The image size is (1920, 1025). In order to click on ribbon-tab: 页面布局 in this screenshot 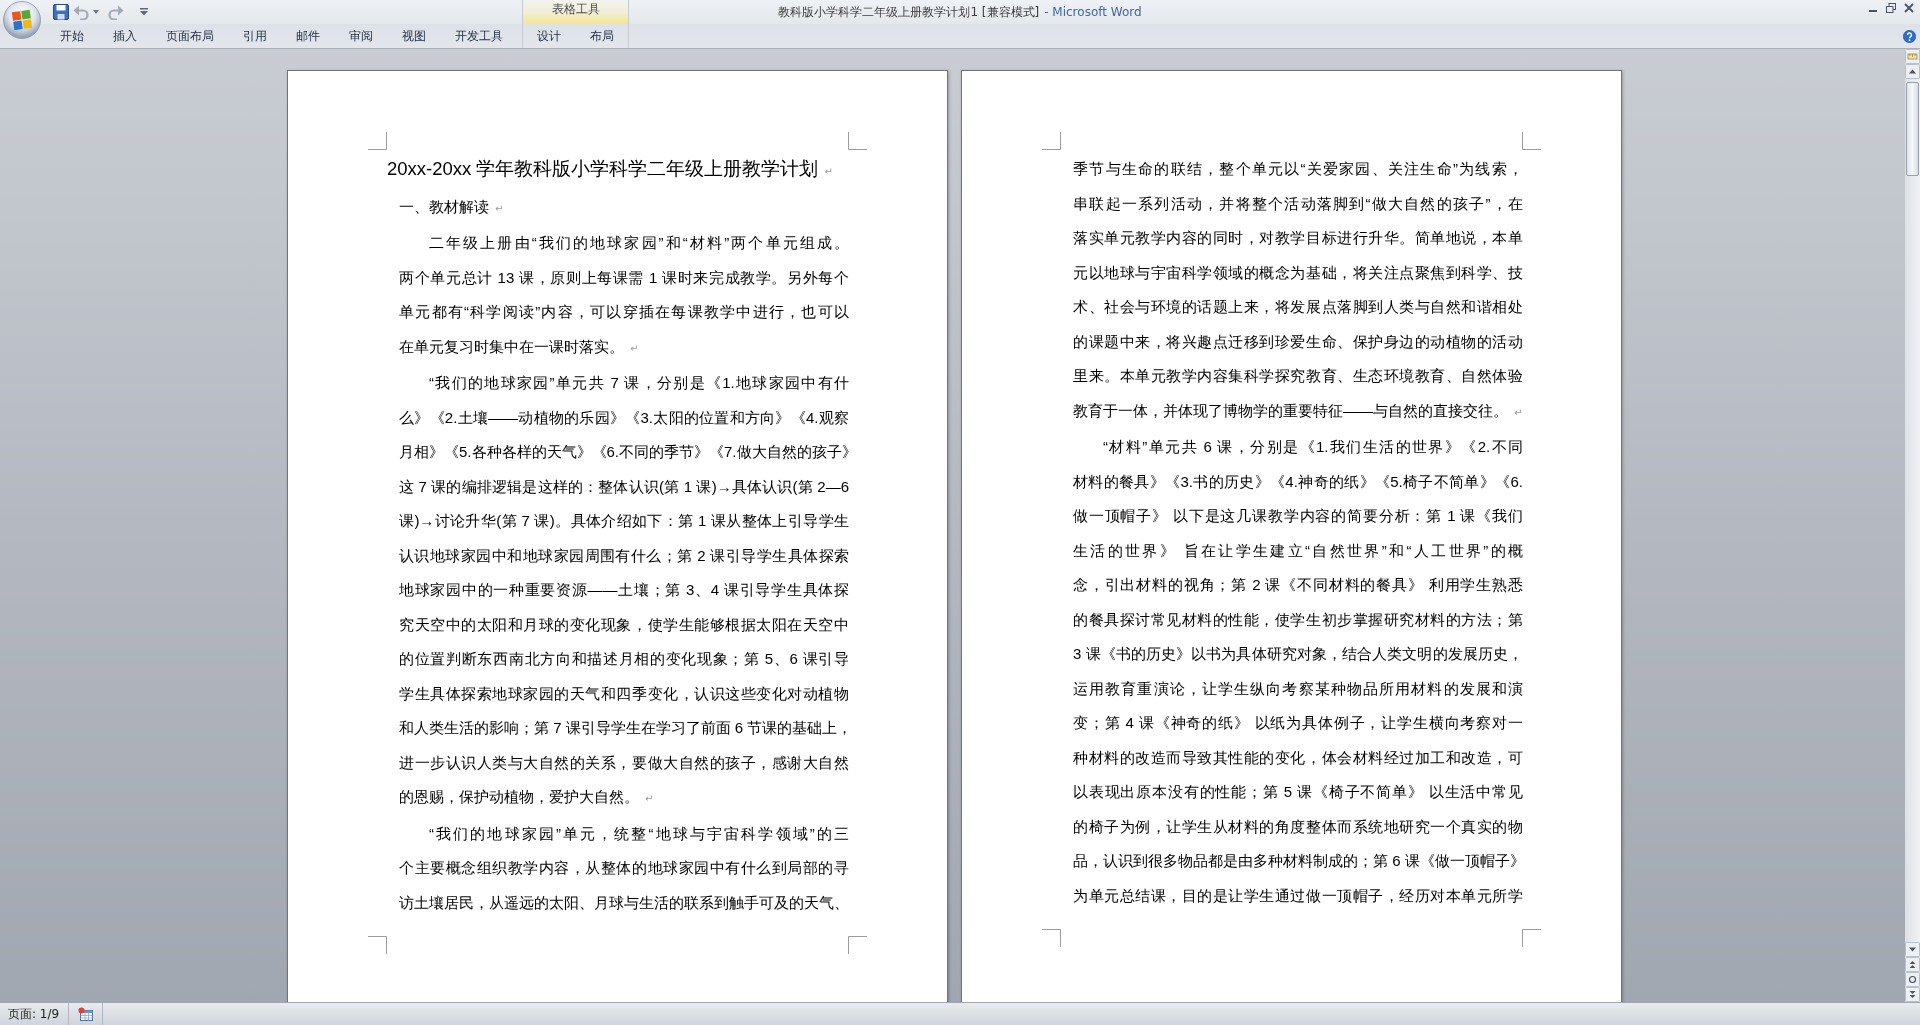, I will do `click(190, 36)`.